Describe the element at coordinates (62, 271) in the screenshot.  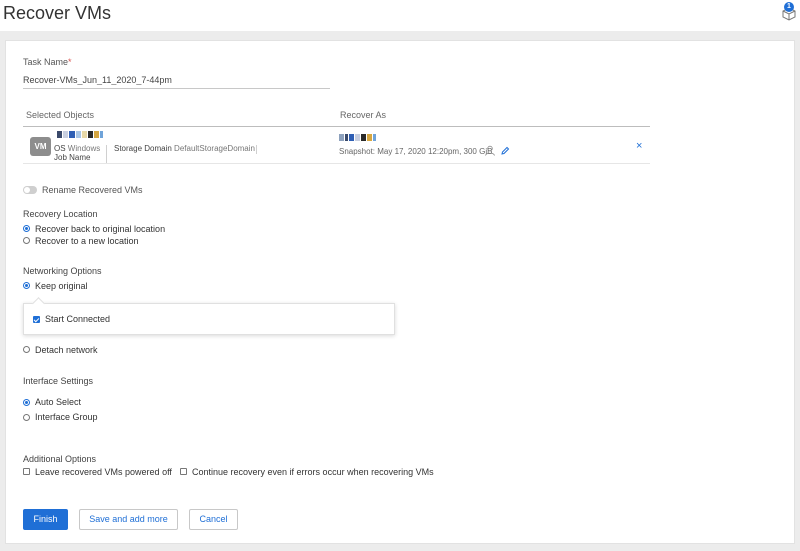
I see `networking-options-title: Networking Options` at that location.